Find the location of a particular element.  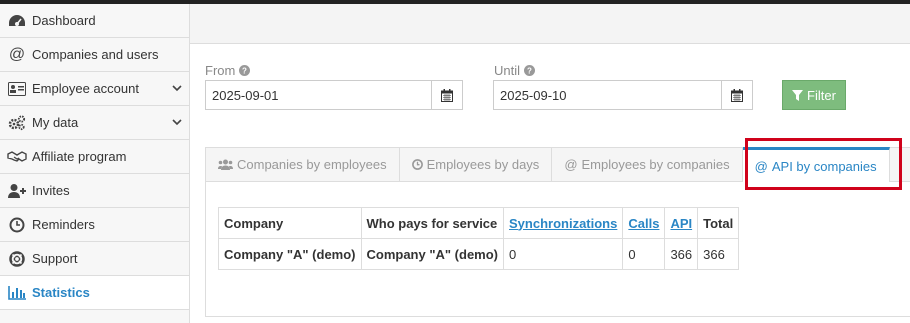

sidebar-item-employee-account: Employee account is located at coordinates (94, 89).